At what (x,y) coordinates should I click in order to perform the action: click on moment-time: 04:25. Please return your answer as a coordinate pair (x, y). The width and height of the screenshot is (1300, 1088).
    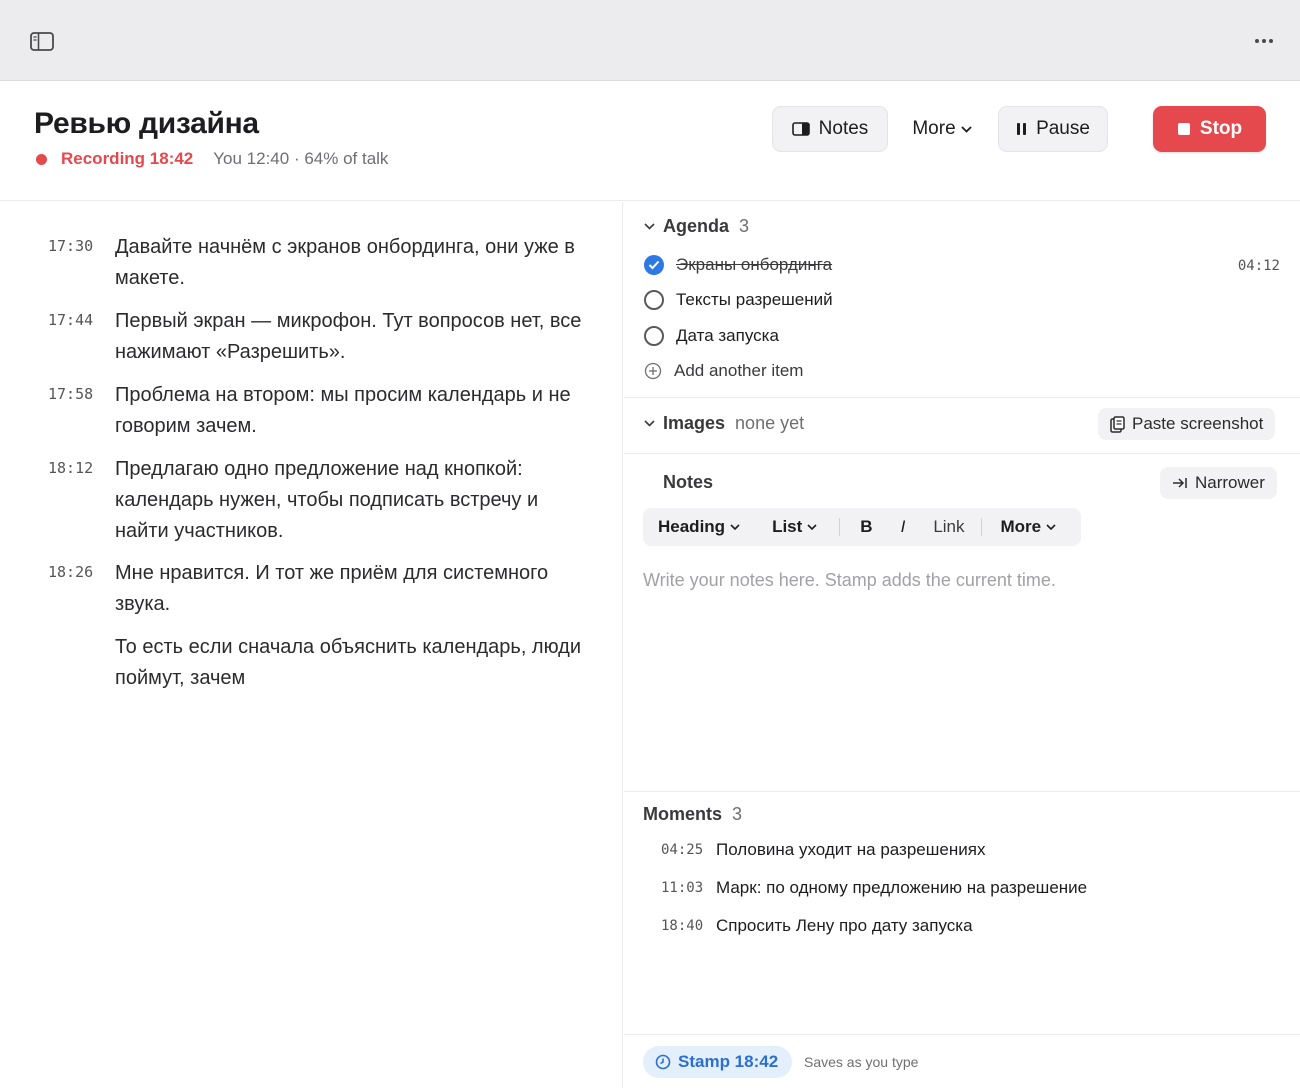
    Looking at the image, I should click on (682, 850).